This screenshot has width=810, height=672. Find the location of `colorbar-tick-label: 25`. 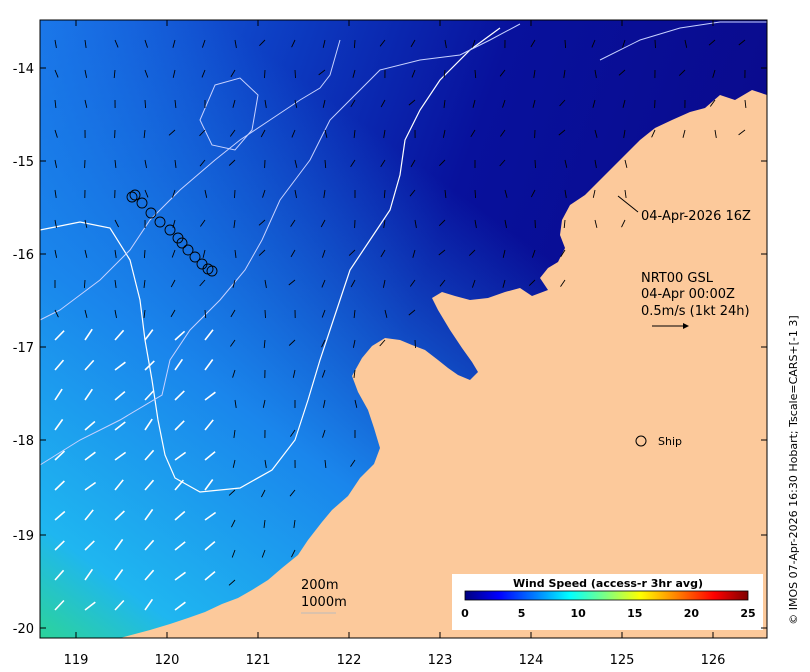

colorbar-tick-label: 25 is located at coordinates (747, 613).